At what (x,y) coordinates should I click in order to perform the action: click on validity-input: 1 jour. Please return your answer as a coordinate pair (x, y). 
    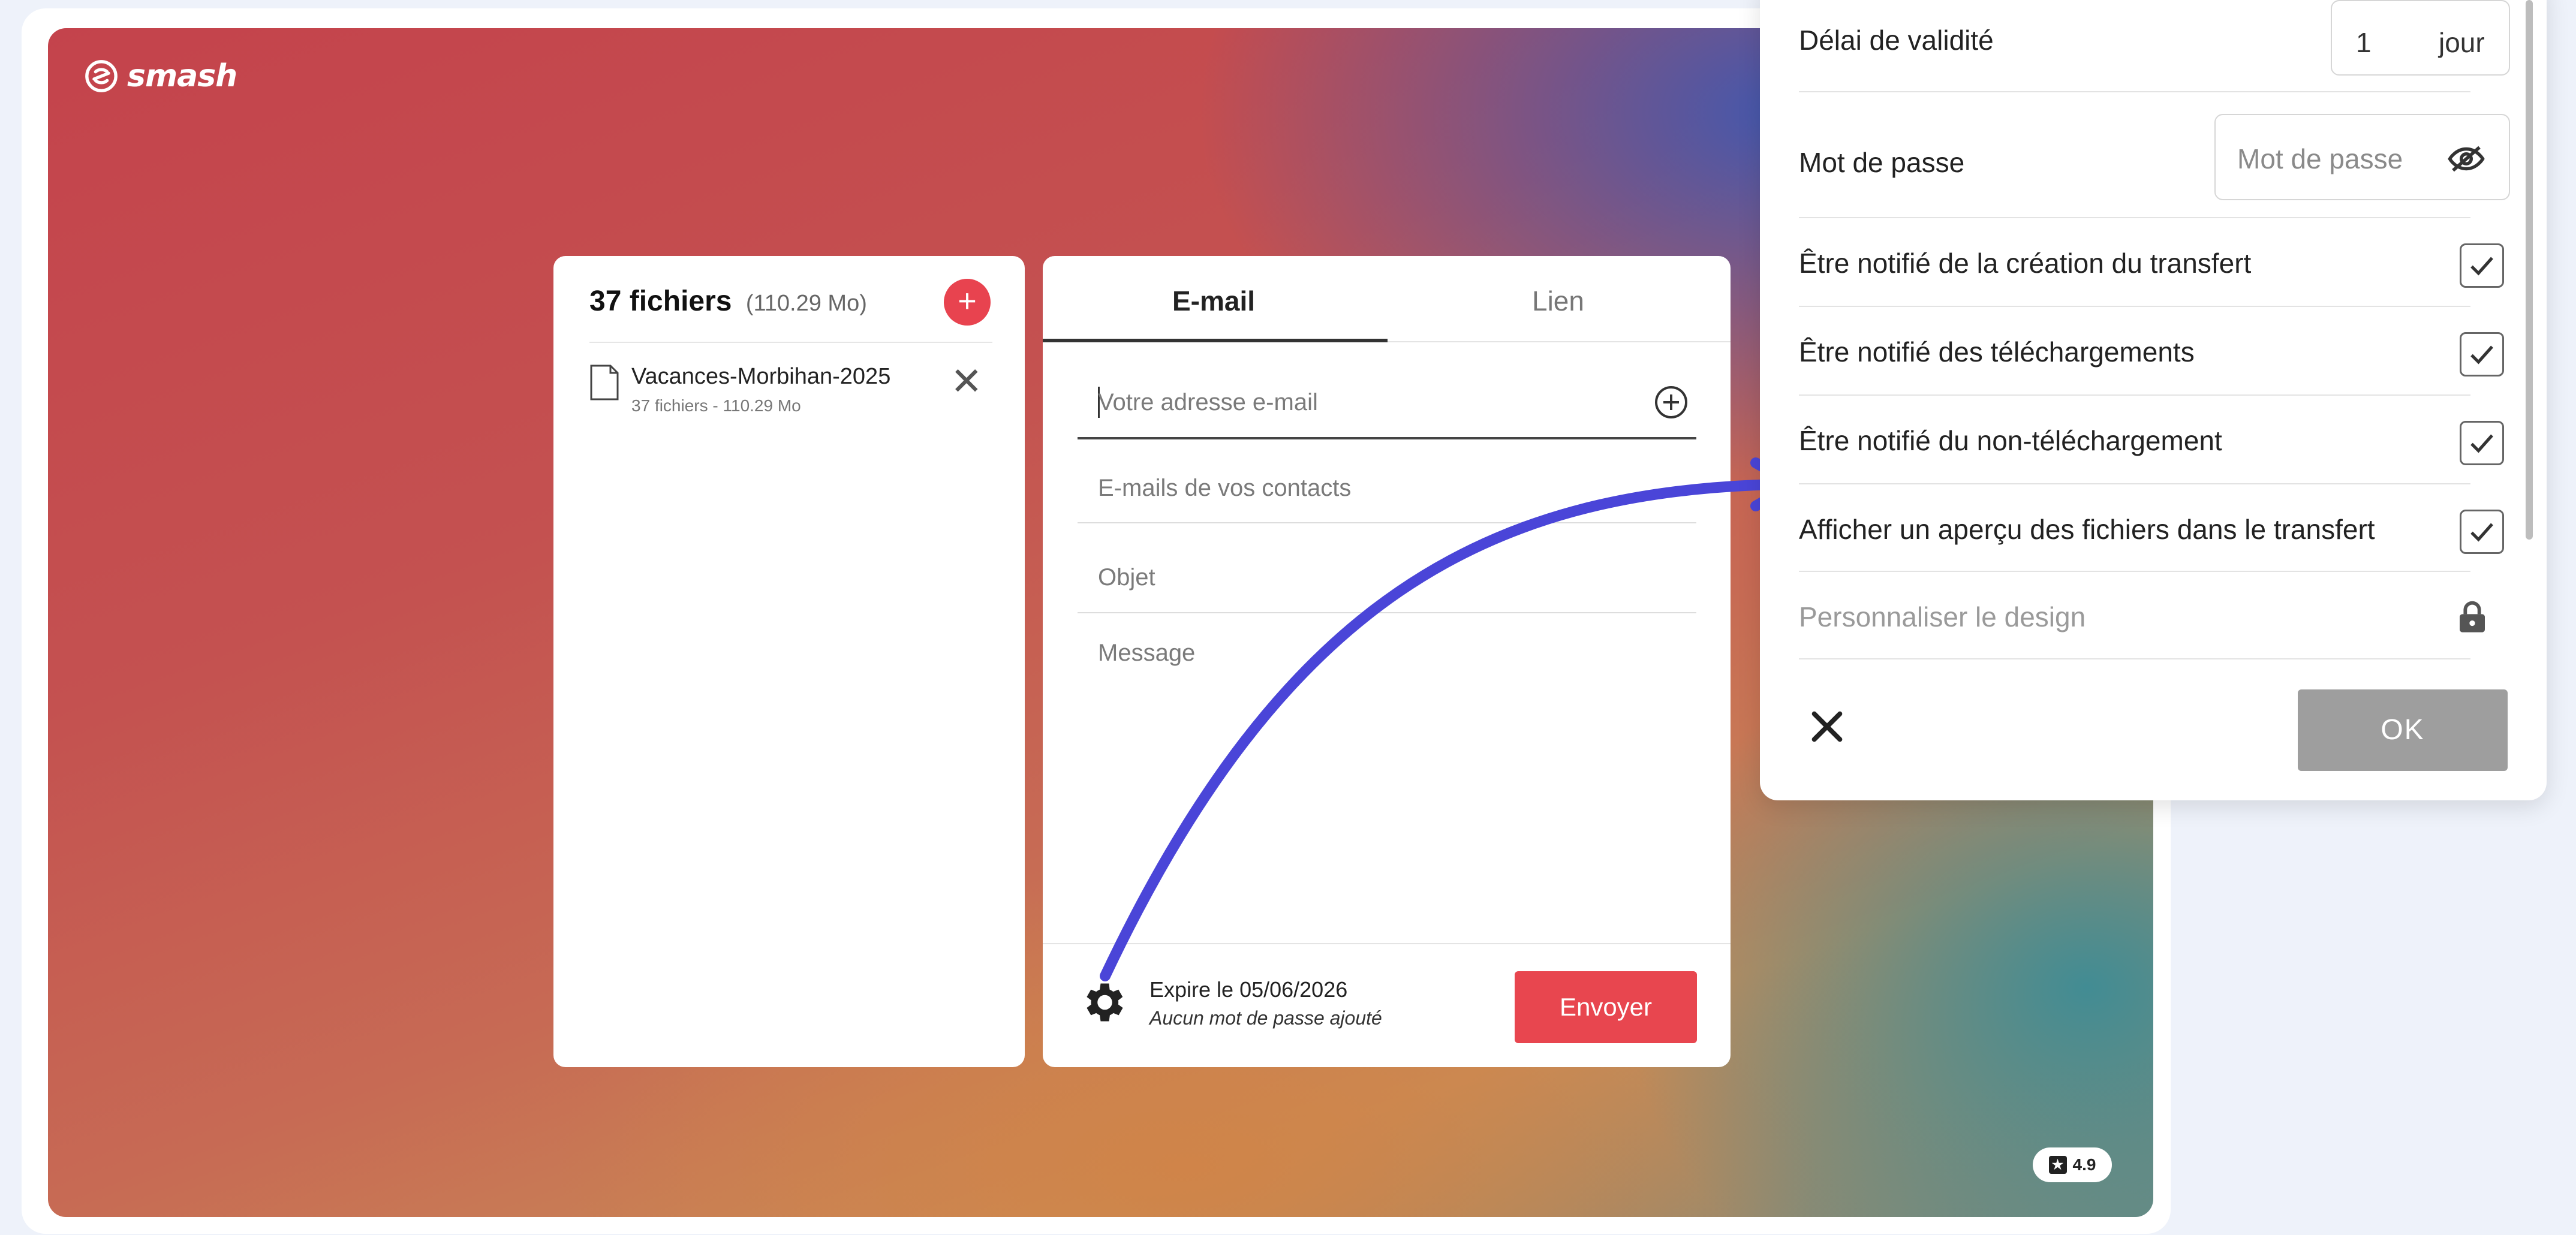
    Looking at the image, I should click on (2420, 38).